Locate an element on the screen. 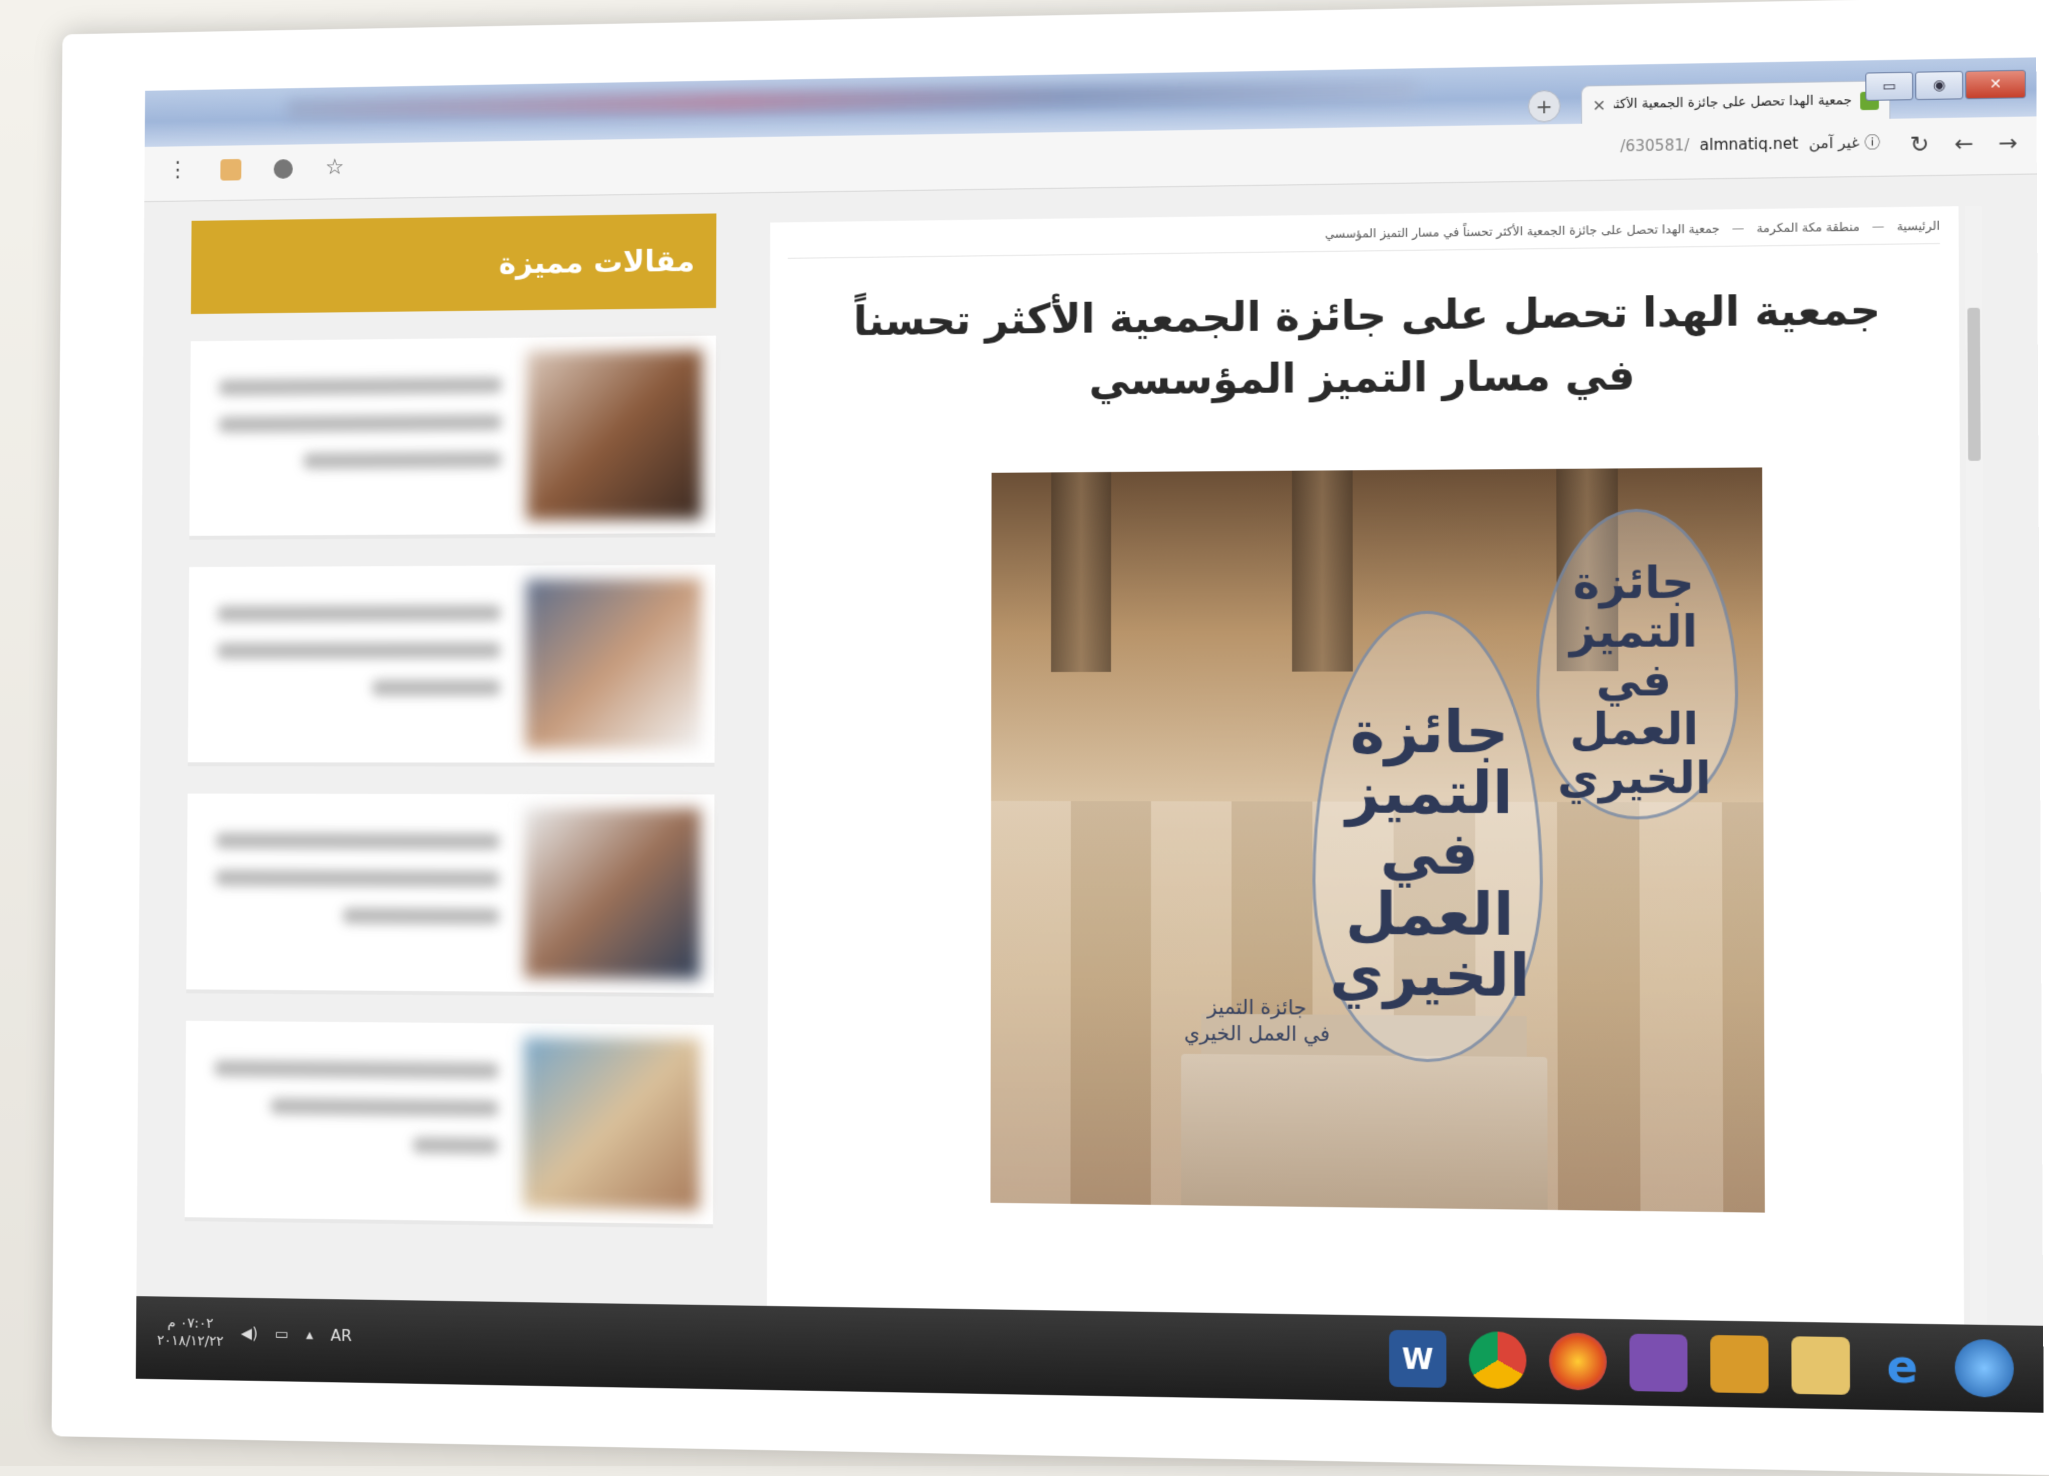 This screenshot has height=1476, width=2049. breadcrumb-home: الرئيسية is located at coordinates (1918, 226).